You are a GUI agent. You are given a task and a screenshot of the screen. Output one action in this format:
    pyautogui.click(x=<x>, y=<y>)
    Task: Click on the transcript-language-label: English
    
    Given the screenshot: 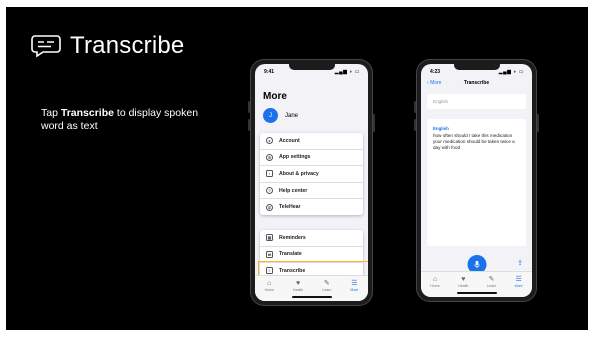 What is the action you would take?
    pyautogui.click(x=441, y=128)
    